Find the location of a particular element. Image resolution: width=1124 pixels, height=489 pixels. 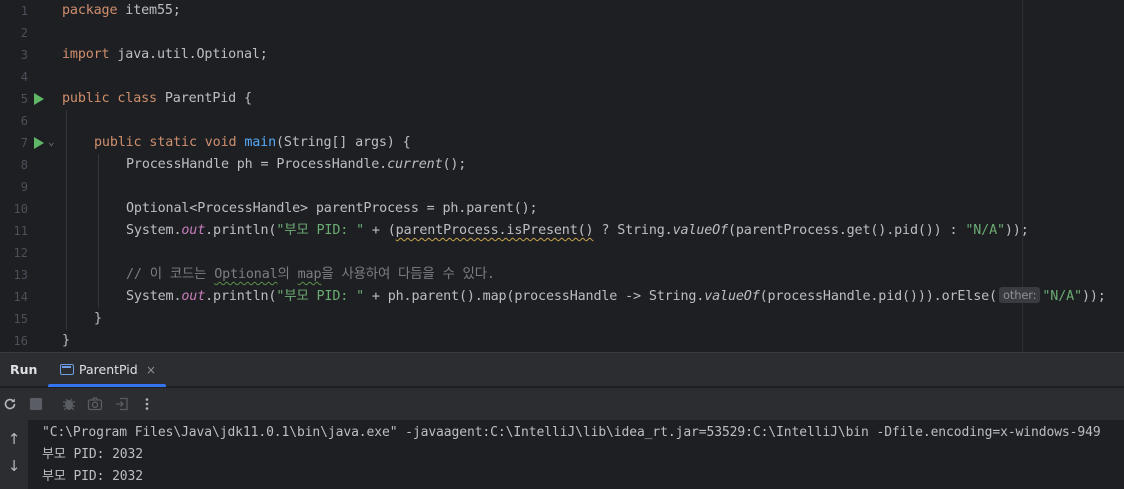

line-number: 2 is located at coordinates (24, 33).